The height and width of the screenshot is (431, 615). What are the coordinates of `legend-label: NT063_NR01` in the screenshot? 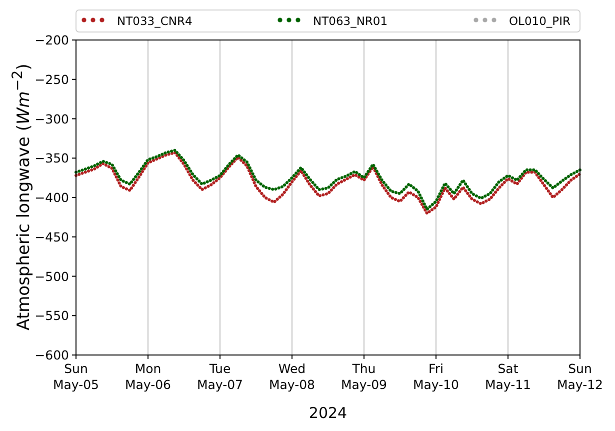 It's located at (350, 21).